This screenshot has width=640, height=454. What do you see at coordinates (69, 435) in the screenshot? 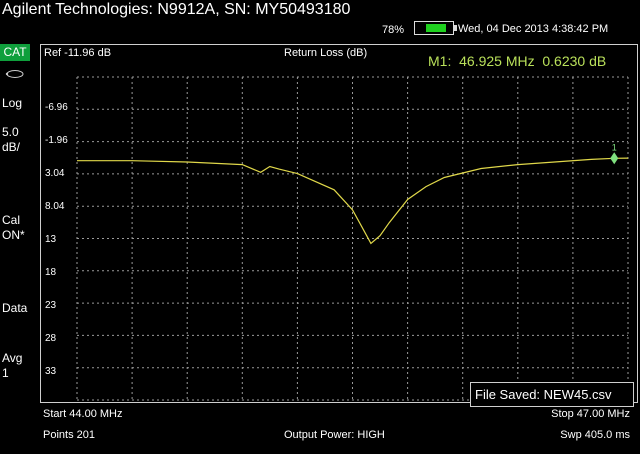
I see `points-count: Points 201` at bounding box center [69, 435].